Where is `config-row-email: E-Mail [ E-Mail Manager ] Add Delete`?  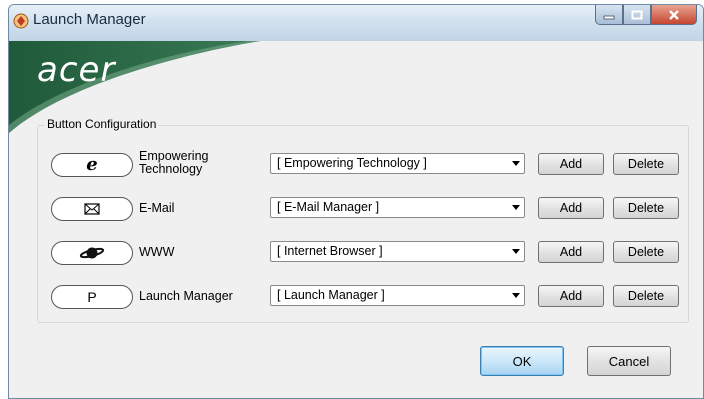
config-row-email: E-Mail [ E-Mail Manager ] Add Delete is located at coordinates (356, 209).